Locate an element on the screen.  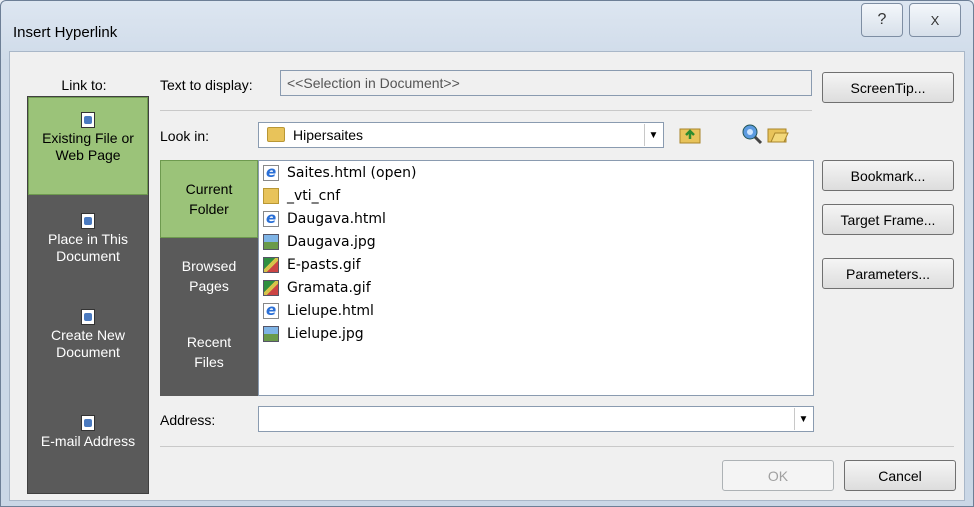
link-to-existing-file-line1: Existing File or is located at coordinates (88, 138).